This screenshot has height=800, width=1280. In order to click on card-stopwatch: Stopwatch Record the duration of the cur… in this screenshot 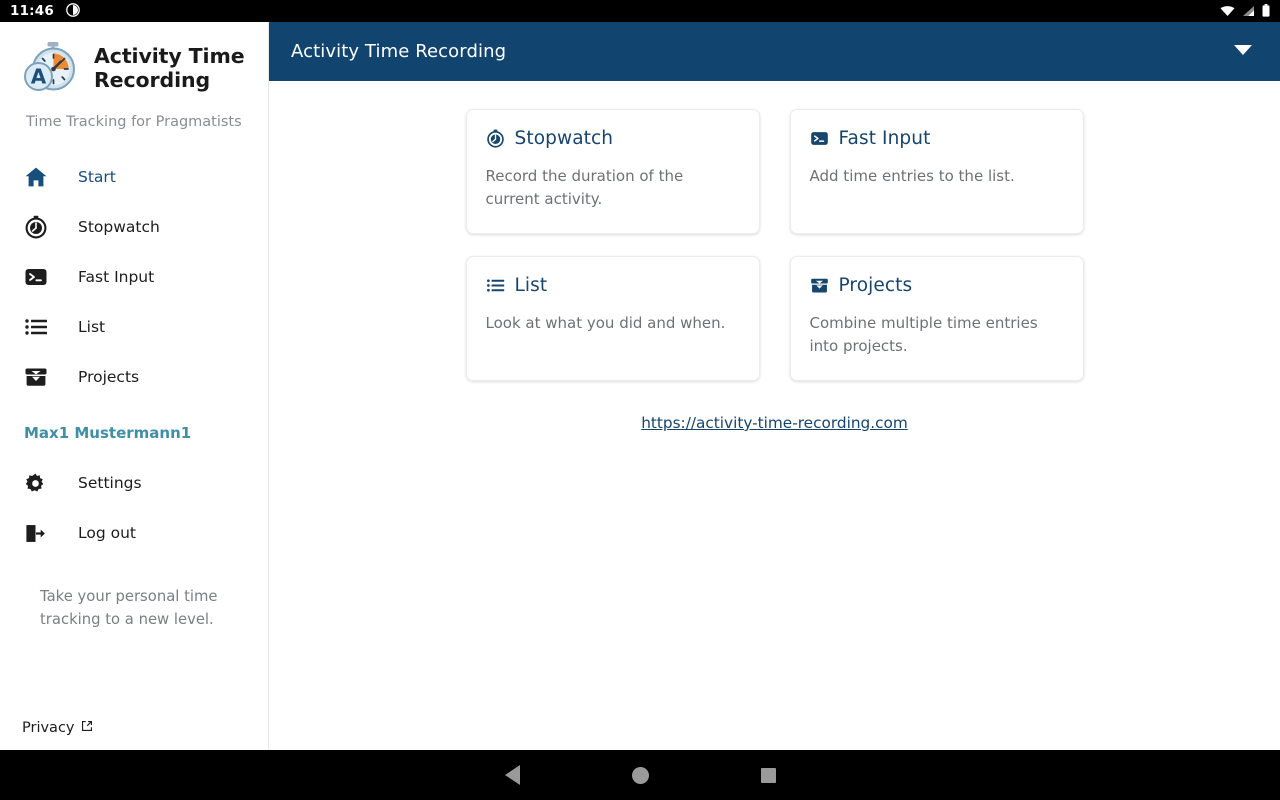, I will do `click(612, 171)`.